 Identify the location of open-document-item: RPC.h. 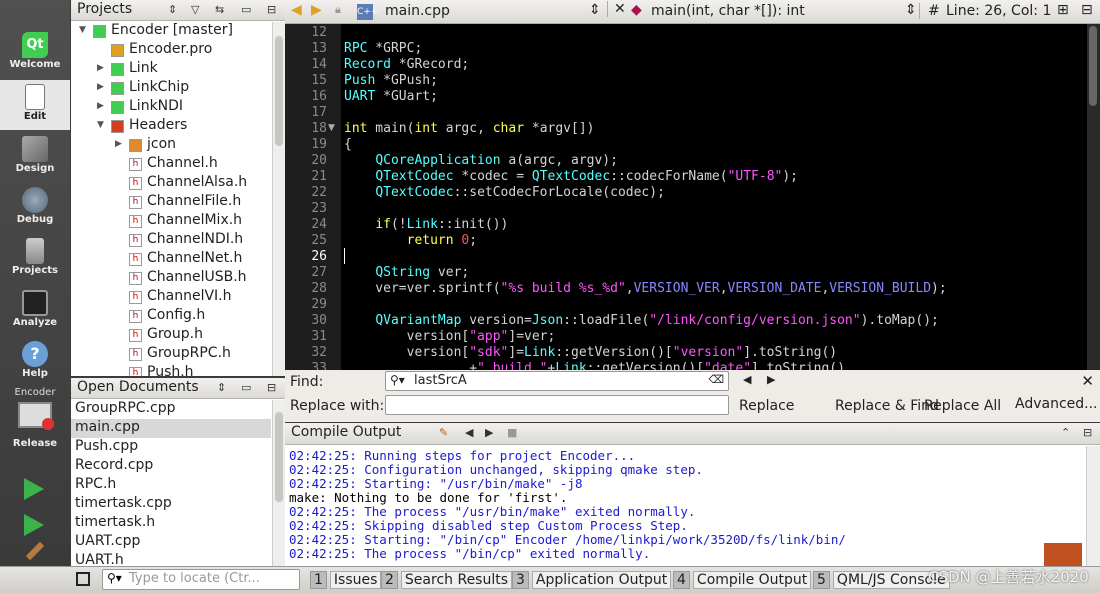
(171, 485).